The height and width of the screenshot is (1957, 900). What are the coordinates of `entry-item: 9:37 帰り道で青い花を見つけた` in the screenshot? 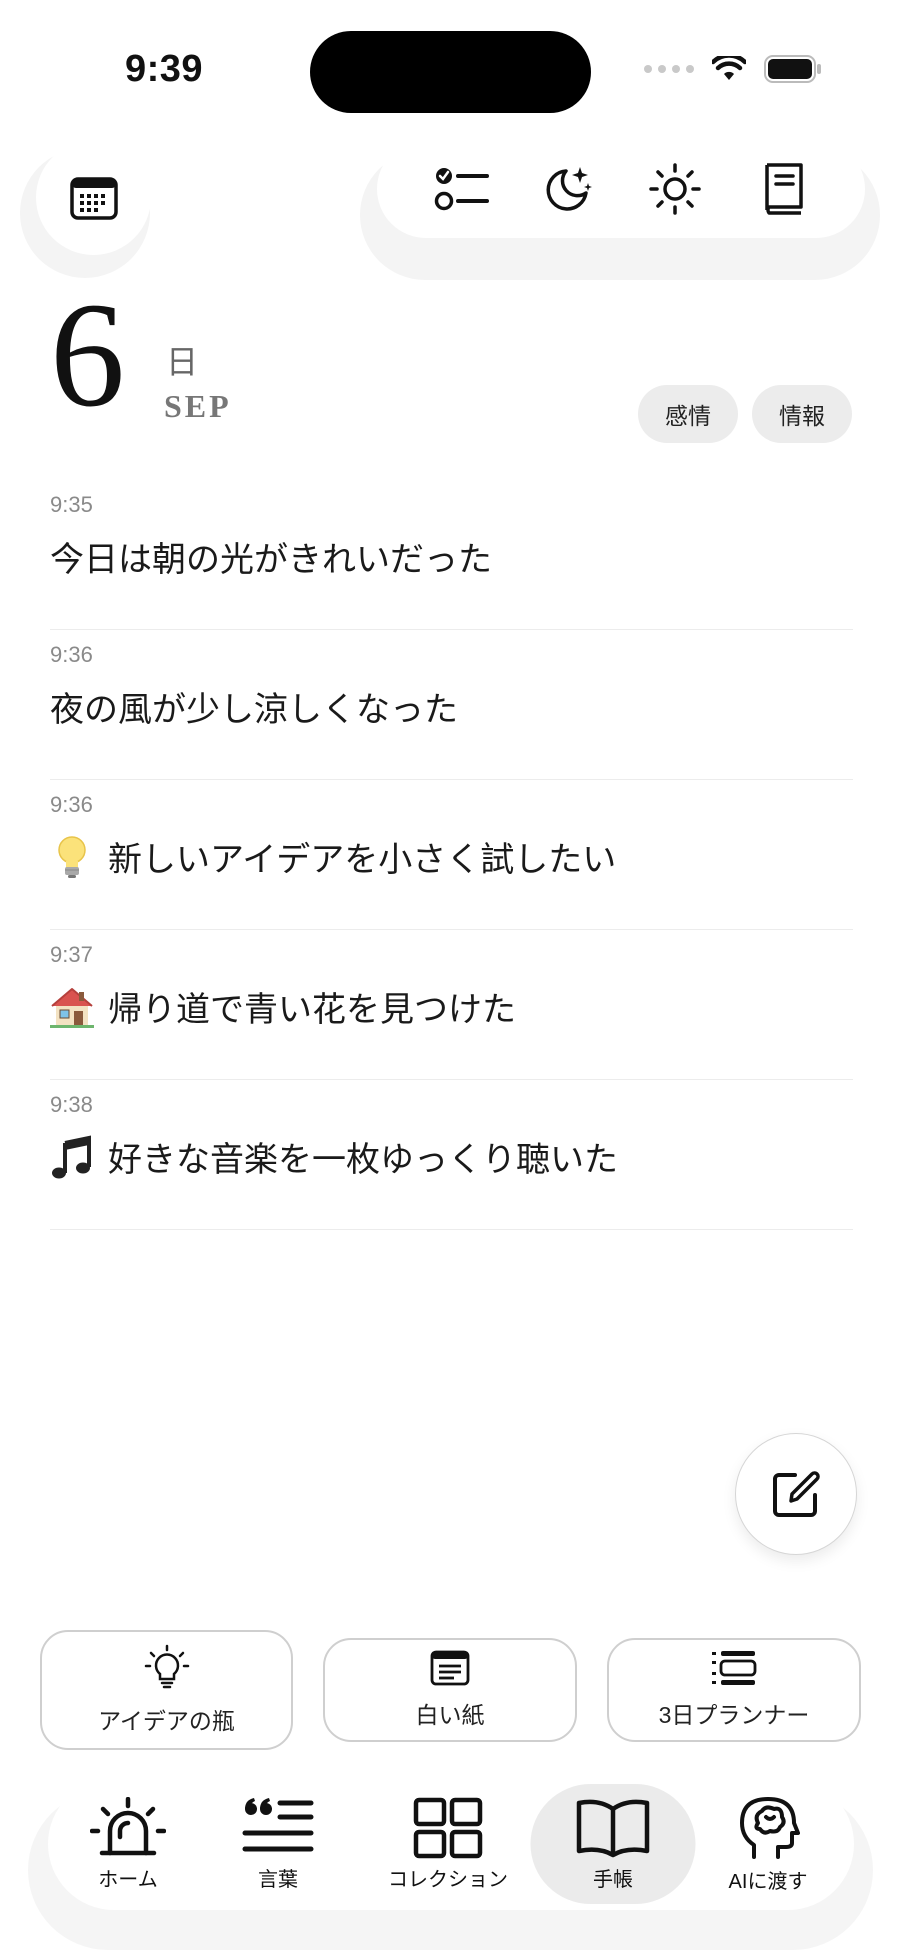 It's located at (451, 1005).